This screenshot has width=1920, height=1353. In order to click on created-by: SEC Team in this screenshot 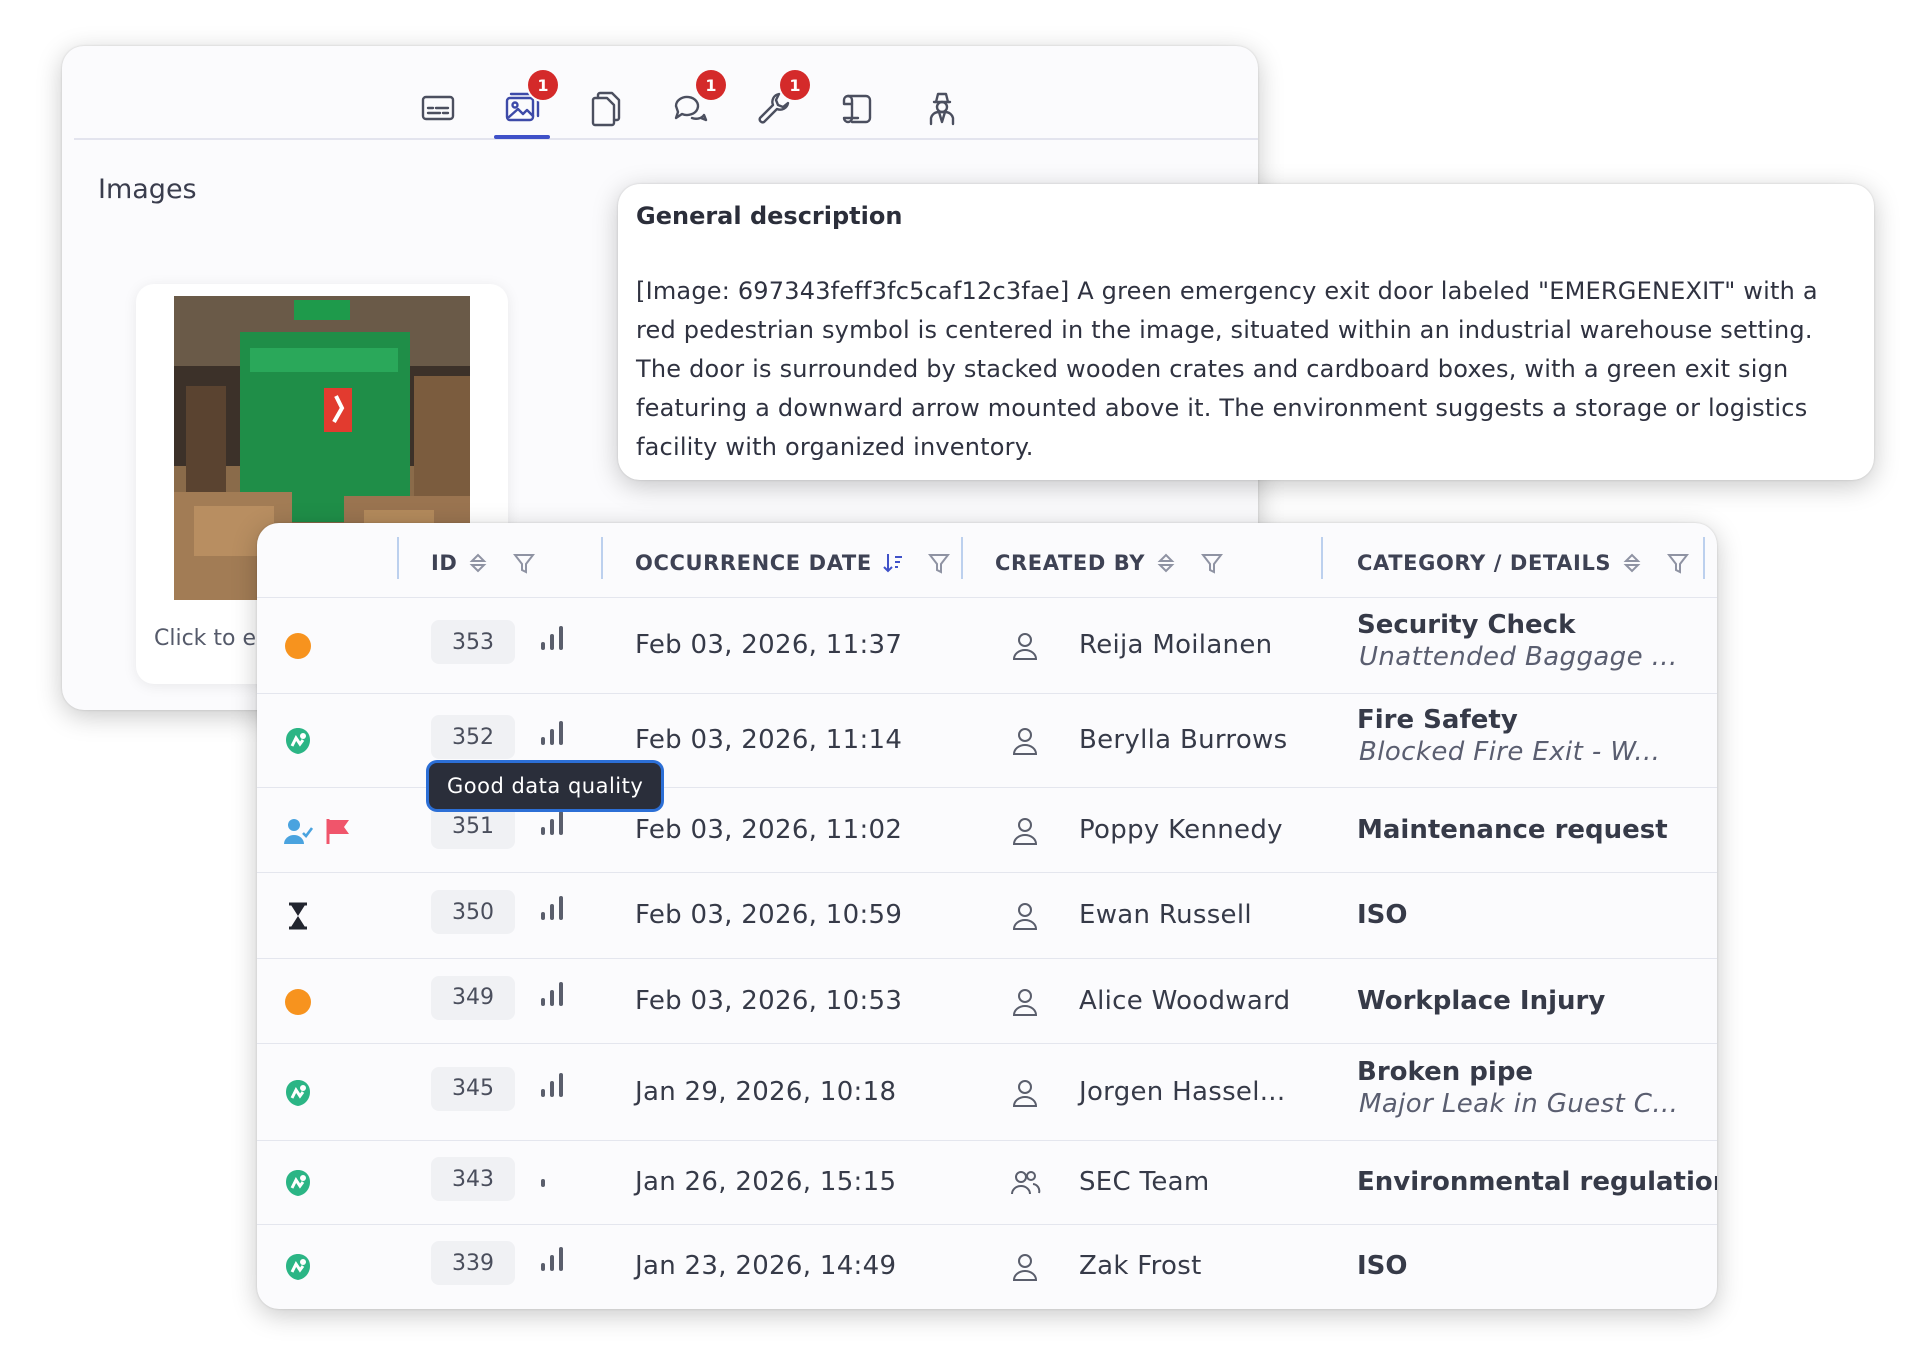, I will do `click(1144, 1182)`.